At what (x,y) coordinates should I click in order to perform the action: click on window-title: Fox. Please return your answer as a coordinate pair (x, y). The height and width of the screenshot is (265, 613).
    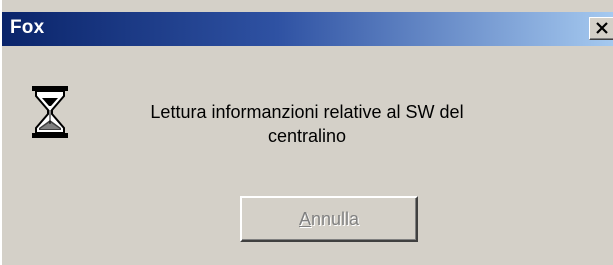
    Looking at the image, I should click on (27, 27).